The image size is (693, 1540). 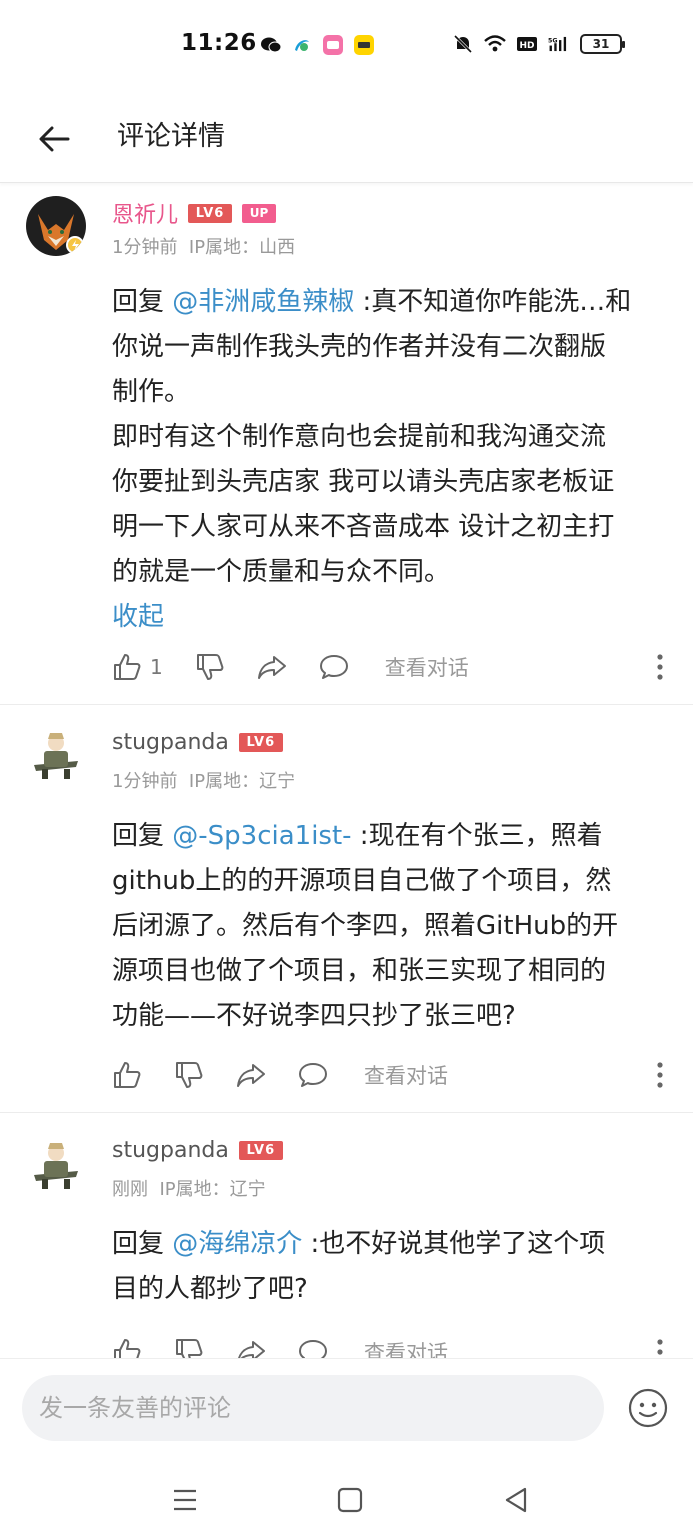 I want to click on name-row: 恩祈儿 LV6 UP, so click(x=194, y=213).